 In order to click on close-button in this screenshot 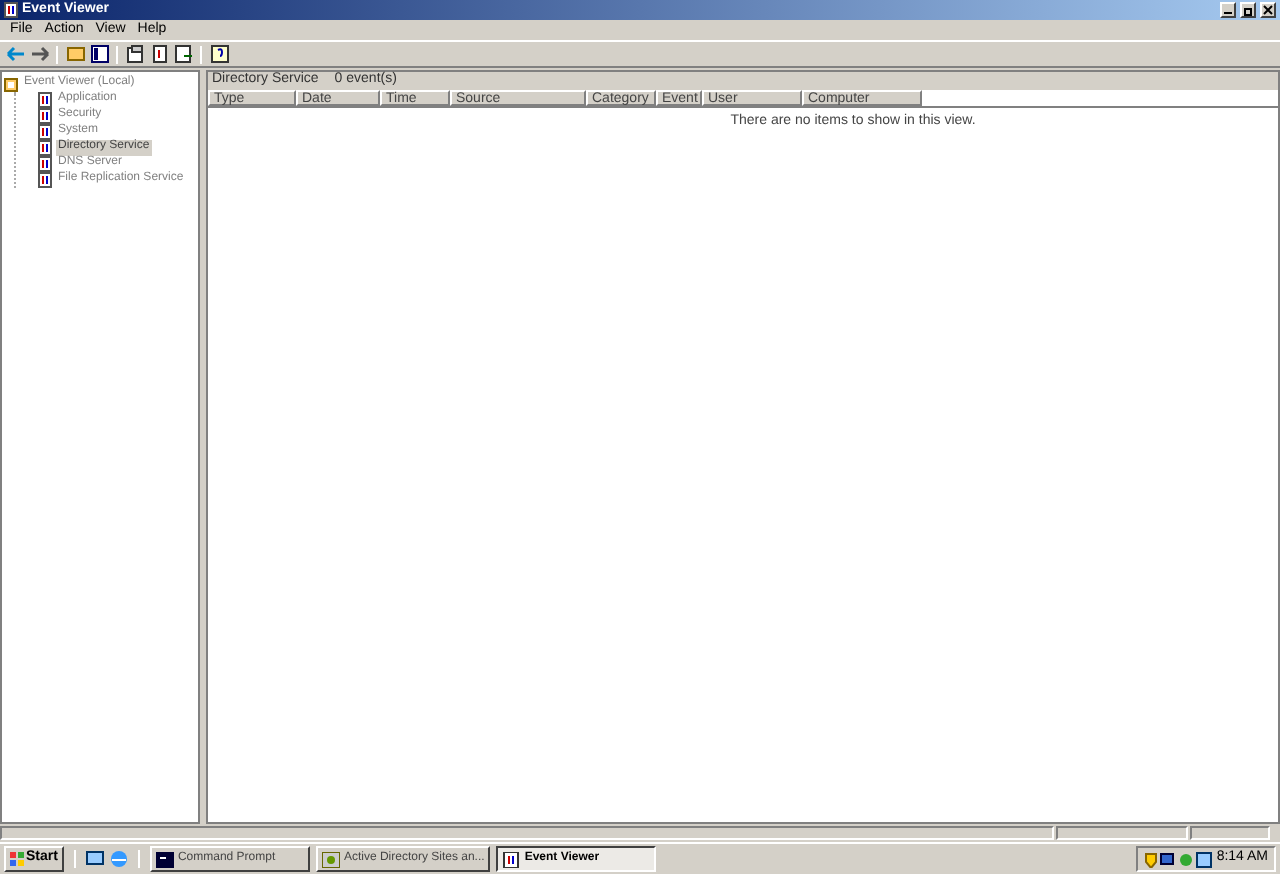, I will do `click(1268, 10)`.